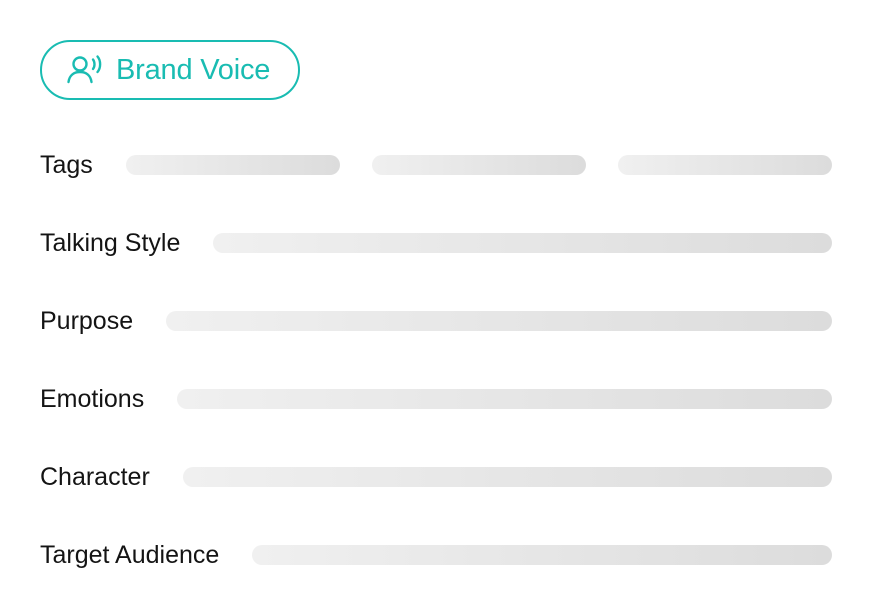  I want to click on speaking-person-icon, so click(86, 70).